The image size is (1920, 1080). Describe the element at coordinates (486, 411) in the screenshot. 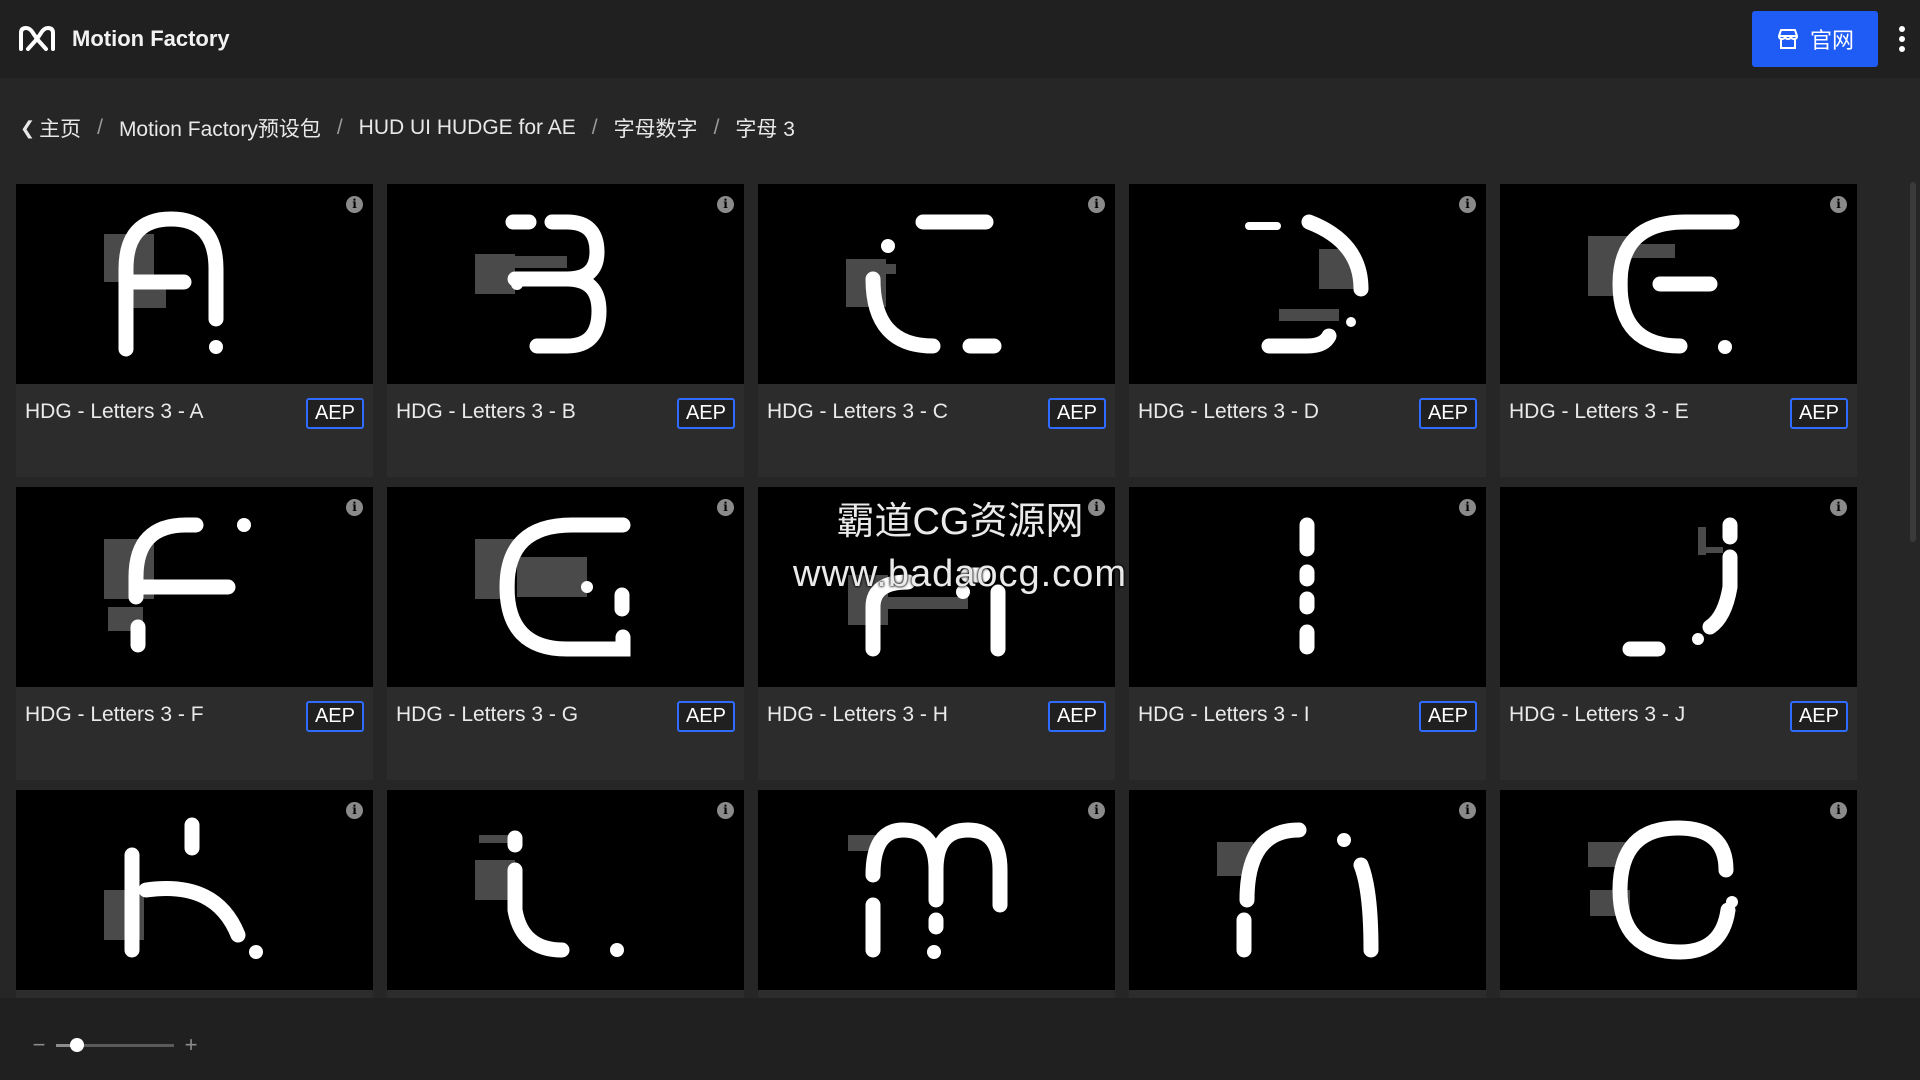

I see `preset-title: HDG - Letters 3 - B` at that location.